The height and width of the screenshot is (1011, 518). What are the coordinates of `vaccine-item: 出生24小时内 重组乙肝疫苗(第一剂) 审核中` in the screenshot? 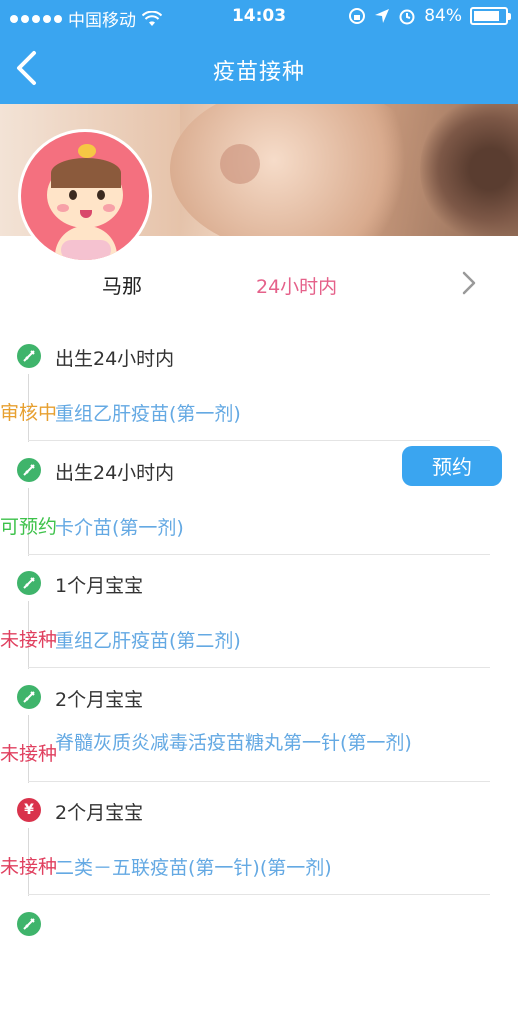 It's located at (259, 387).